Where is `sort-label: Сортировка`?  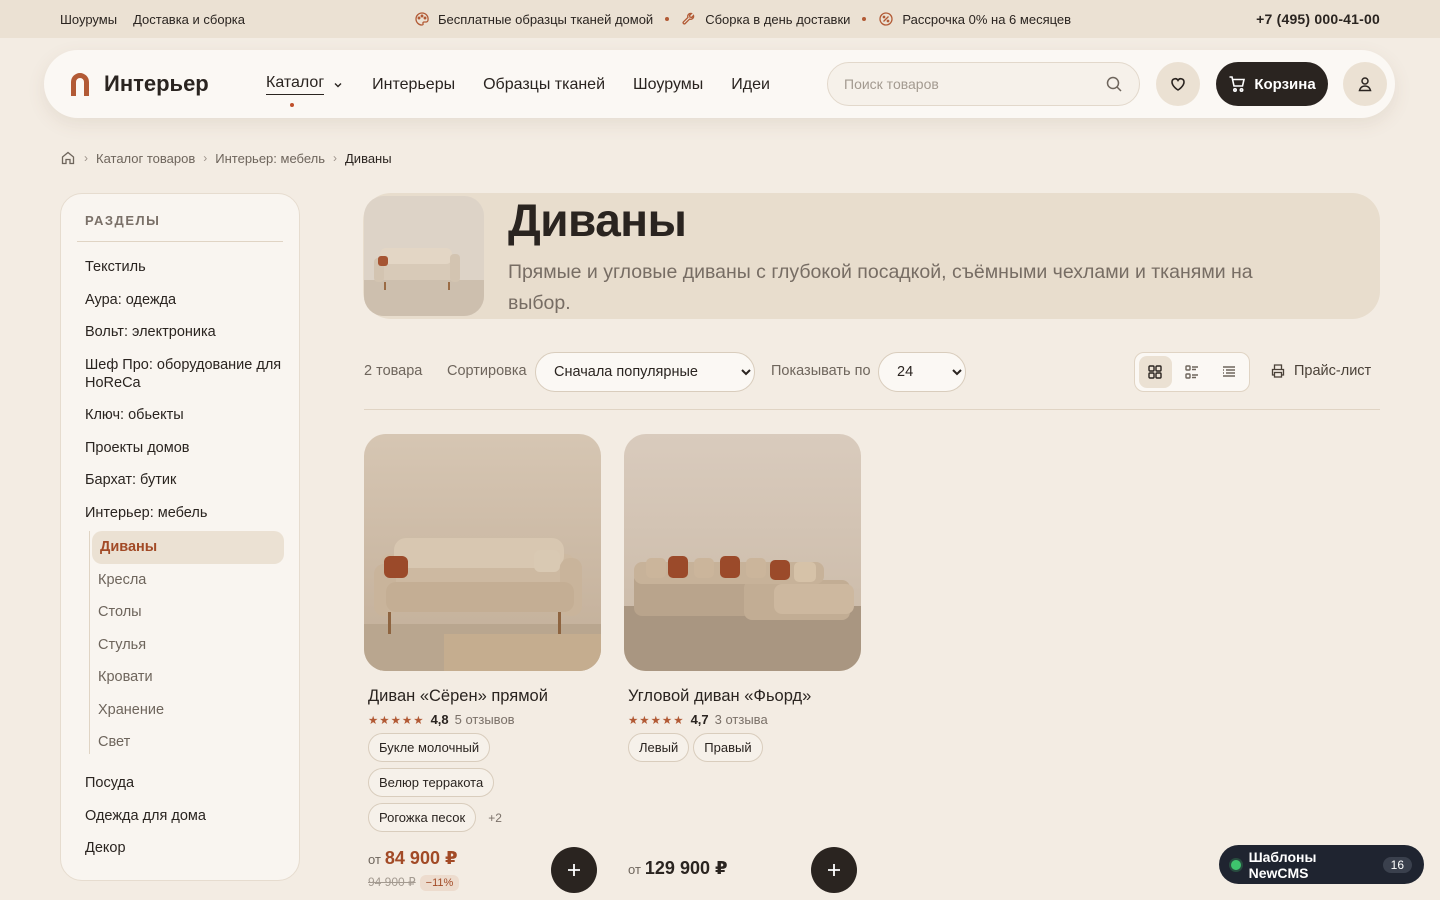
sort-label: Сортировка is located at coordinates (487, 371).